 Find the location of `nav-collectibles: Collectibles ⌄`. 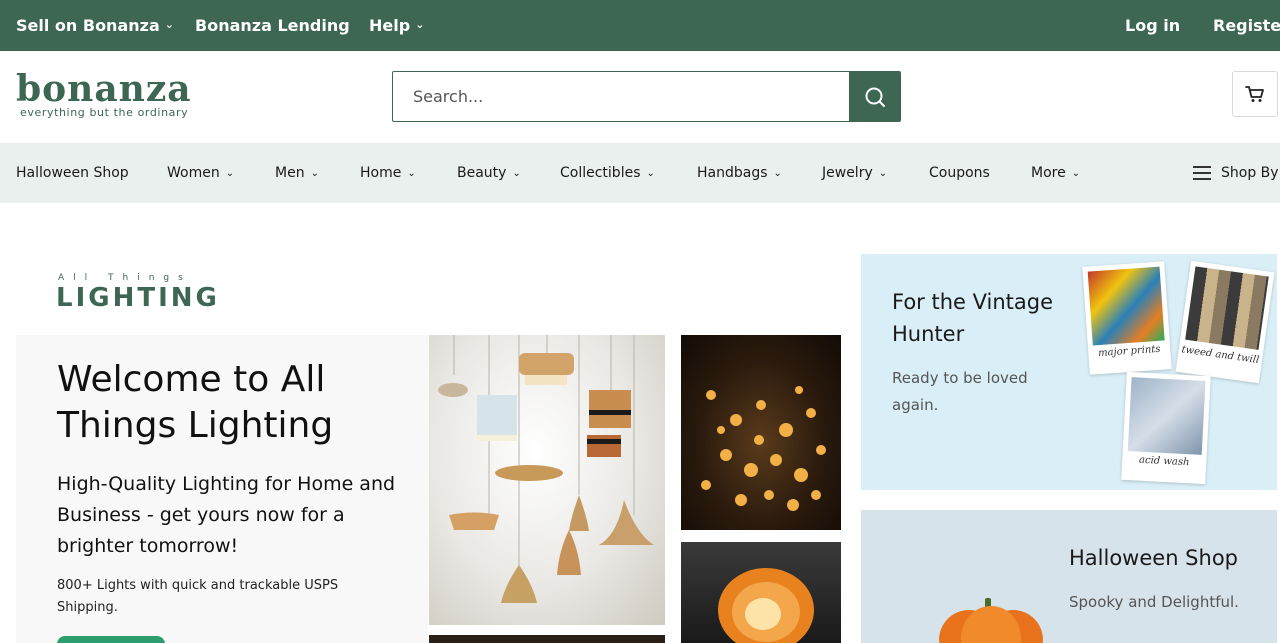

nav-collectibles: Collectibles ⌄ is located at coordinates (607, 173).